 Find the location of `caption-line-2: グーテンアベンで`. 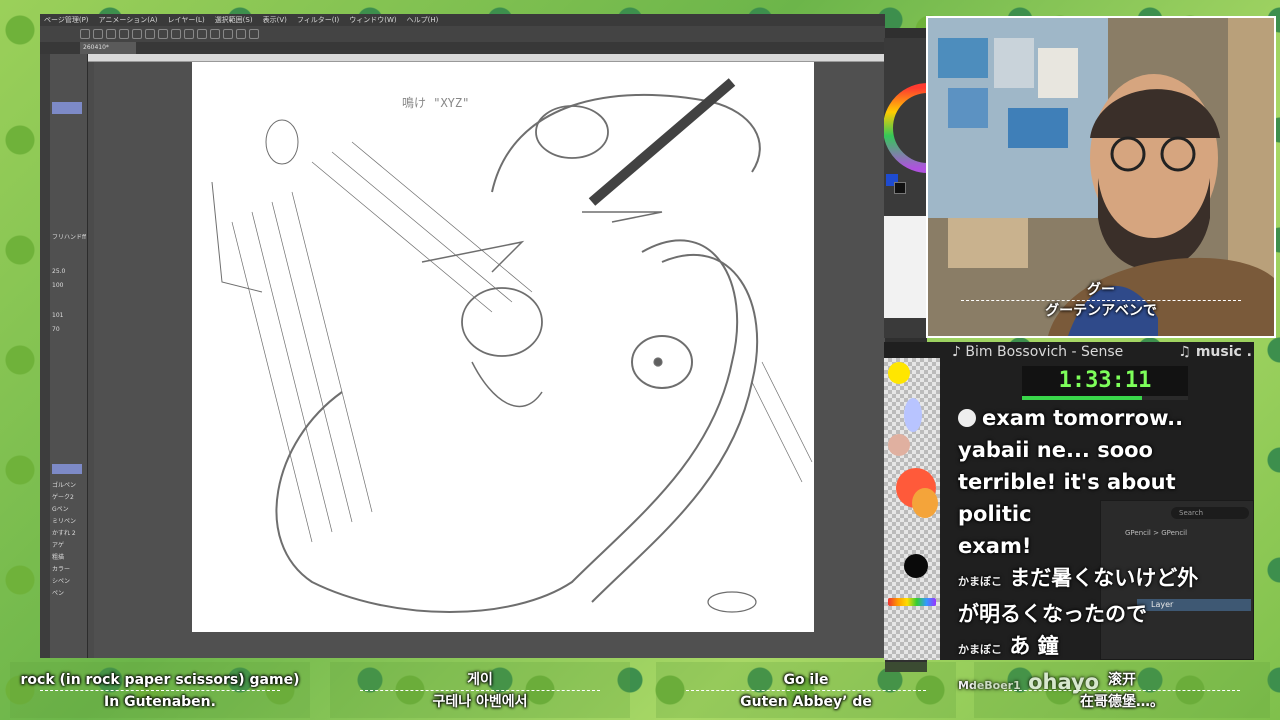

caption-line-2: グーテンアベンで is located at coordinates (1101, 311).